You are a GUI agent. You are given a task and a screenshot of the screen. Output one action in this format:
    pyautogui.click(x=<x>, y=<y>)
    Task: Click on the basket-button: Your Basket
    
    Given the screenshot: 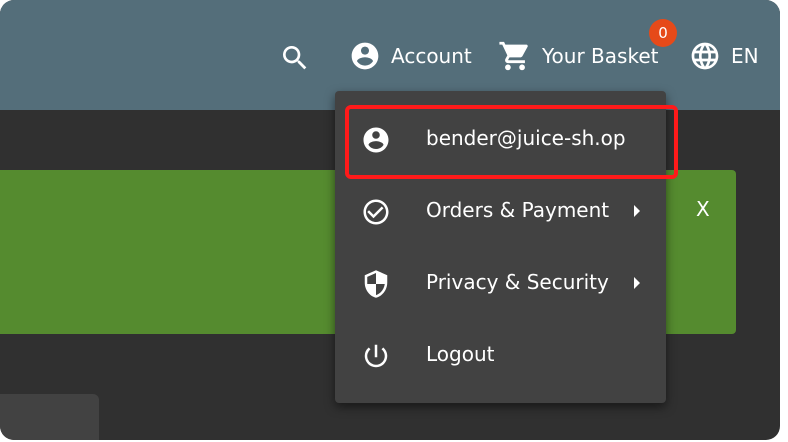 What is the action you would take?
    pyautogui.click(x=578, y=56)
    